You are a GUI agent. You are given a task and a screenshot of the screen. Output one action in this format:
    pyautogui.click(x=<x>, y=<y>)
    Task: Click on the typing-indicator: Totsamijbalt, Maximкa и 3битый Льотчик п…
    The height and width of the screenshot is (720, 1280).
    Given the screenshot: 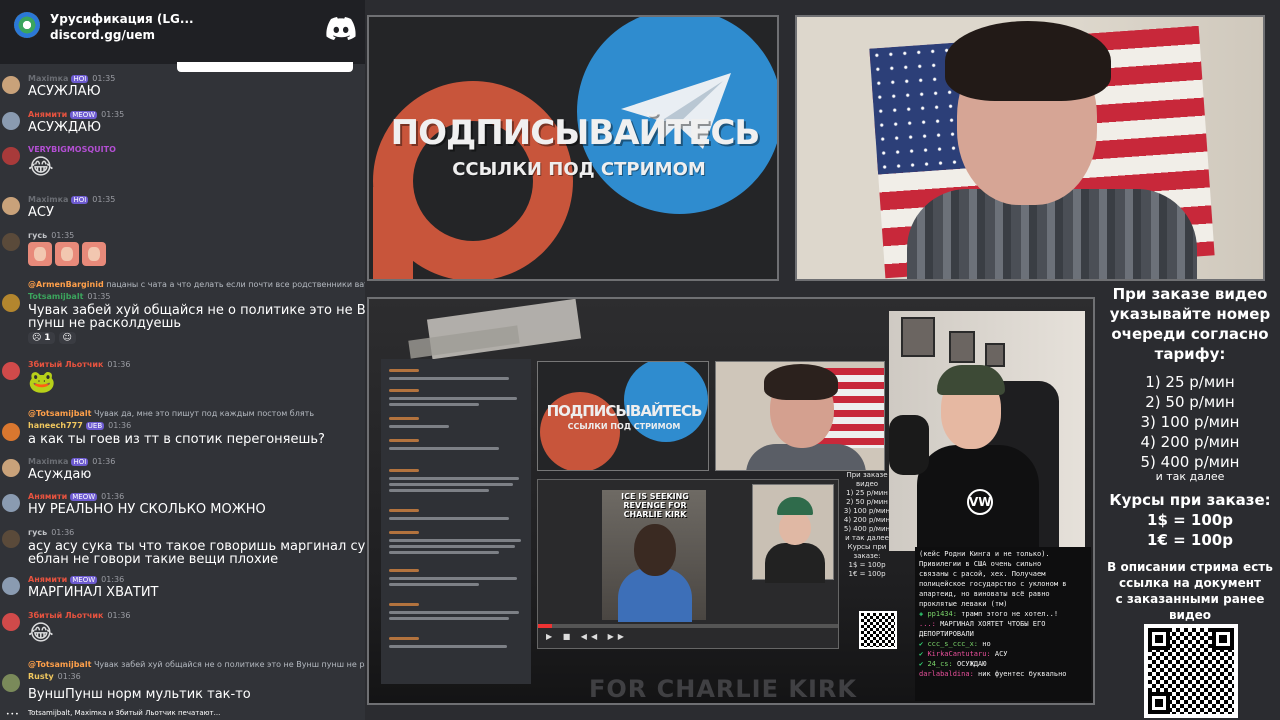 What is the action you would take?
    pyautogui.click(x=124, y=713)
    